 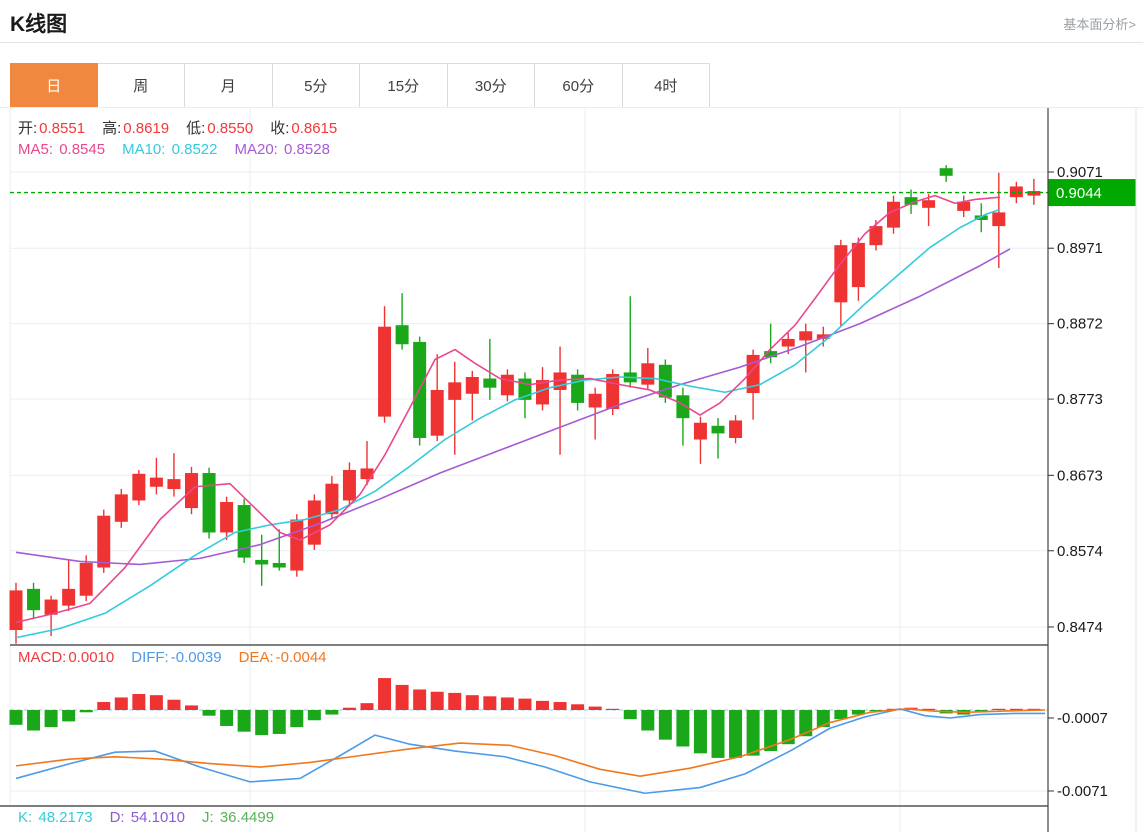 I want to click on diff-item: DIFF: -0.0039, so click(x=176, y=657).